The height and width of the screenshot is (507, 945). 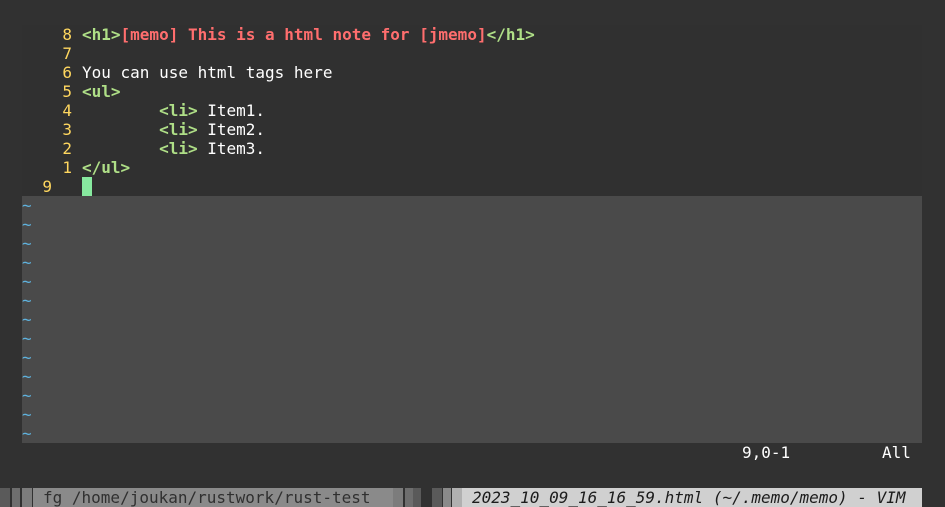 I want to click on cursor-line: 9, so click(x=472, y=186).